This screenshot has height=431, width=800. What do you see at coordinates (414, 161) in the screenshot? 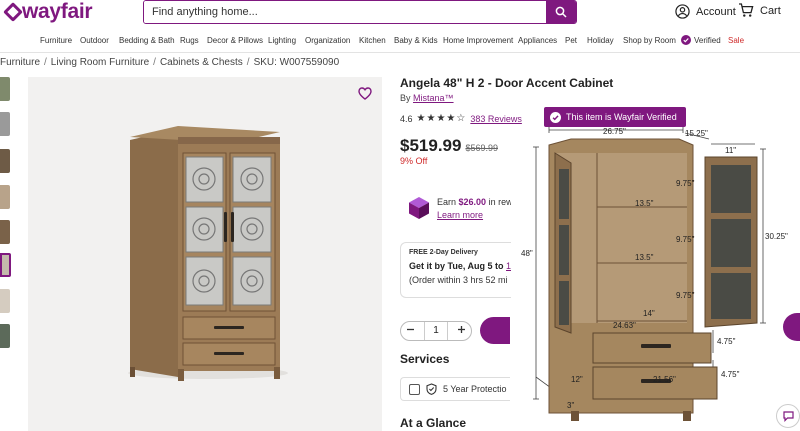
I see `discount-percent: 9% Off` at bounding box center [414, 161].